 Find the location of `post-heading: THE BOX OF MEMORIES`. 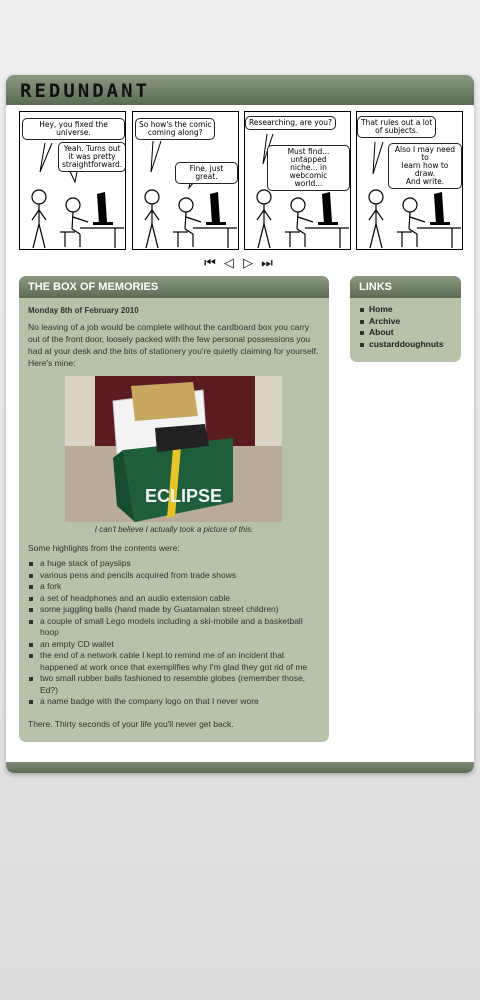

post-heading: THE BOX OF MEMORIES is located at coordinates (174, 287).